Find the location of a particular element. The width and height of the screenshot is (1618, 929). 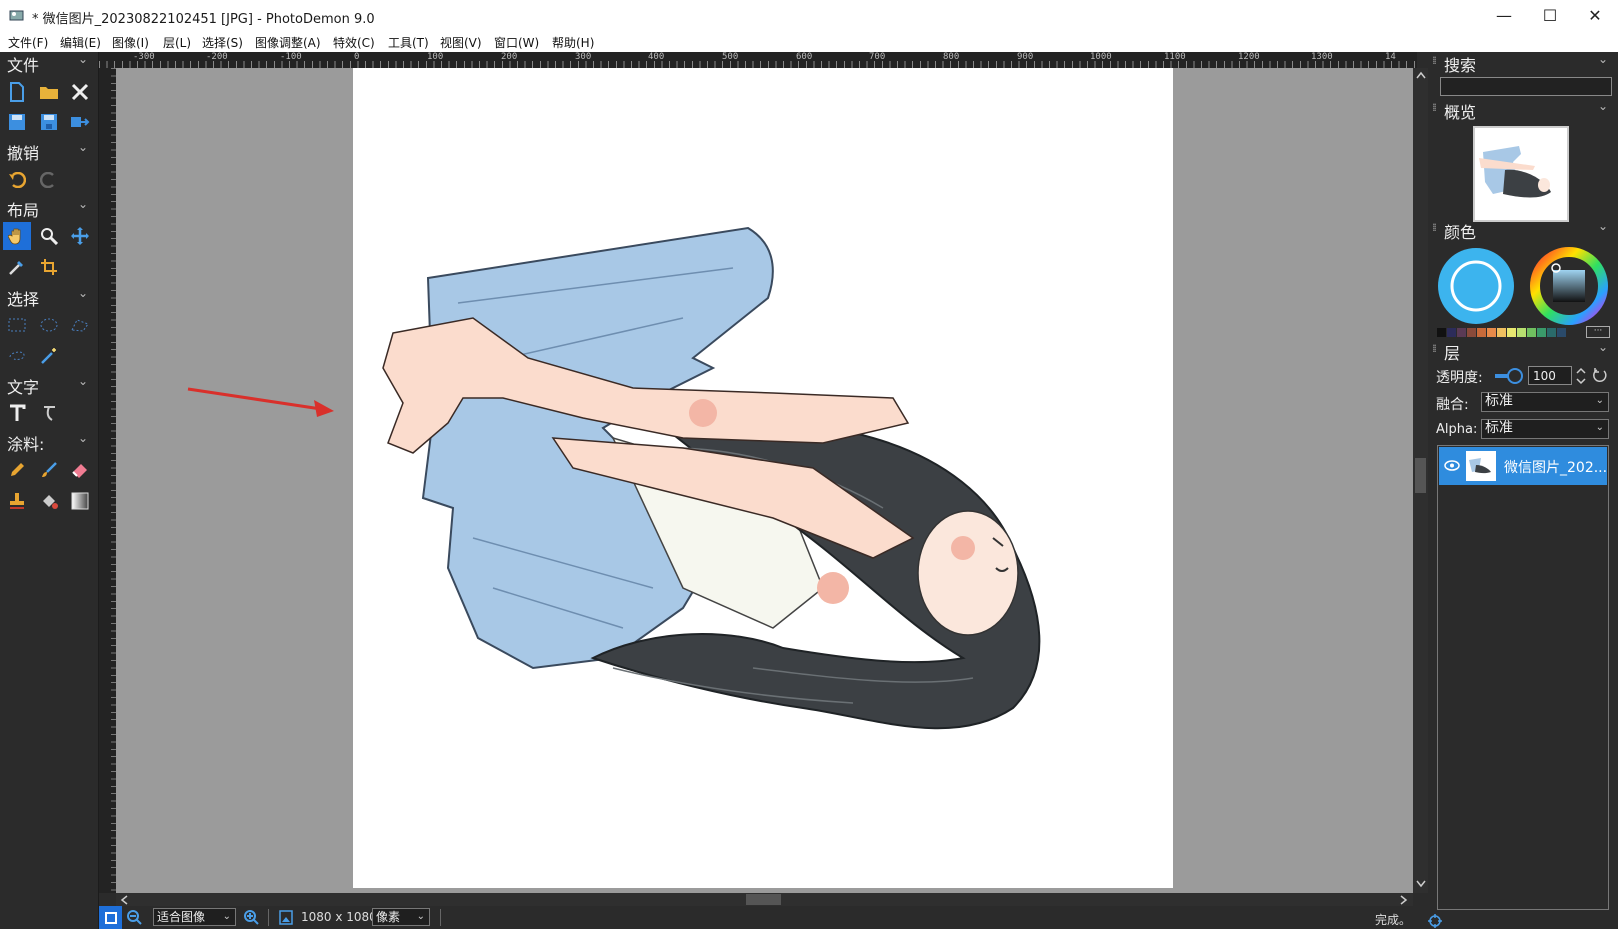

panel-search-header: ⁞⁞ 搜索 ⌄ is located at coordinates (1523, 63).